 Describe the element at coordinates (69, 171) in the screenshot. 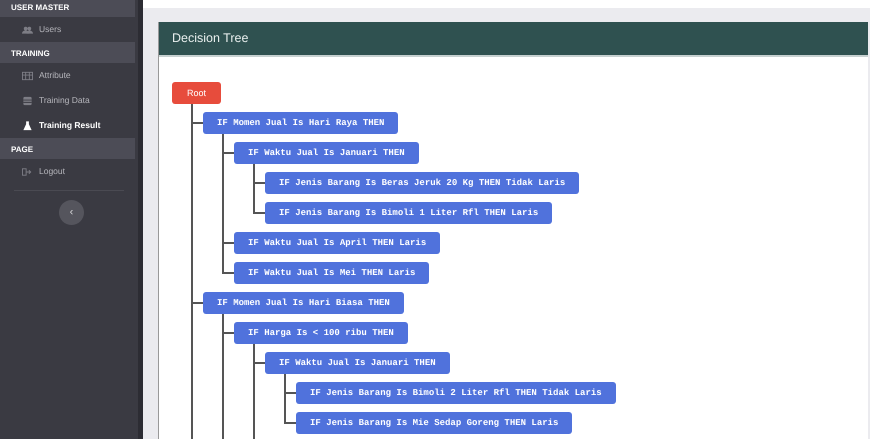

I see `sidebar-item: Logout` at that location.